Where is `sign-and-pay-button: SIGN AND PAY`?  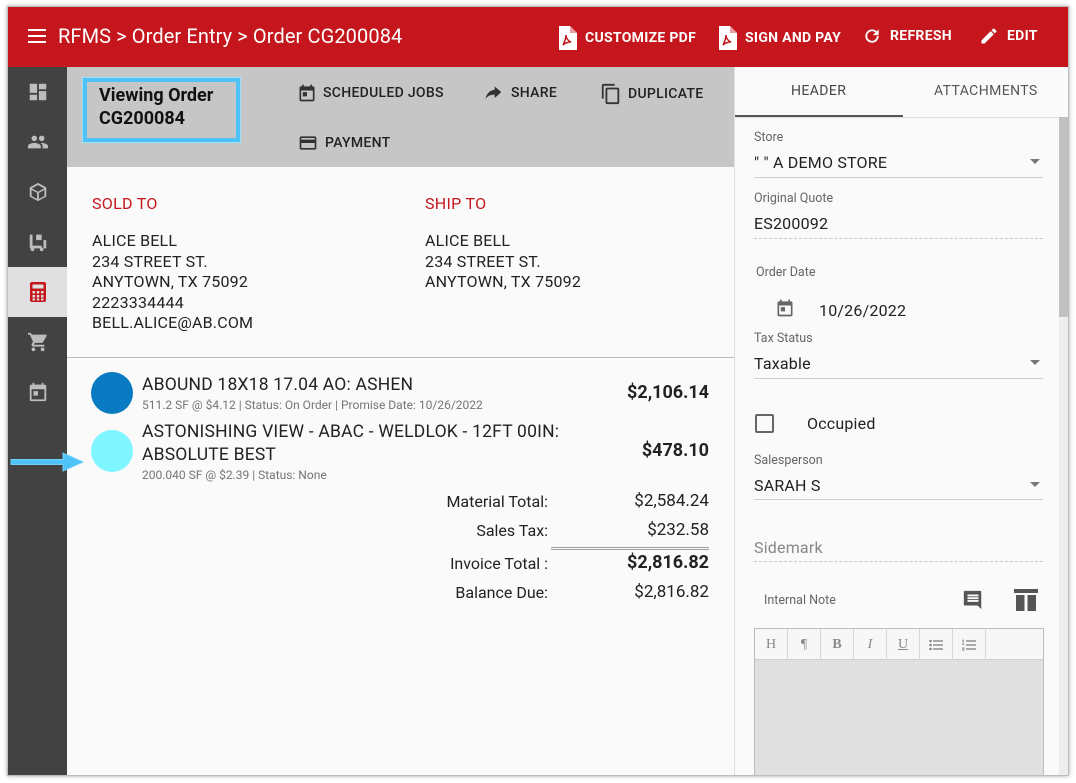
sign-and-pay-button: SIGN AND PAY is located at coordinates (779, 38).